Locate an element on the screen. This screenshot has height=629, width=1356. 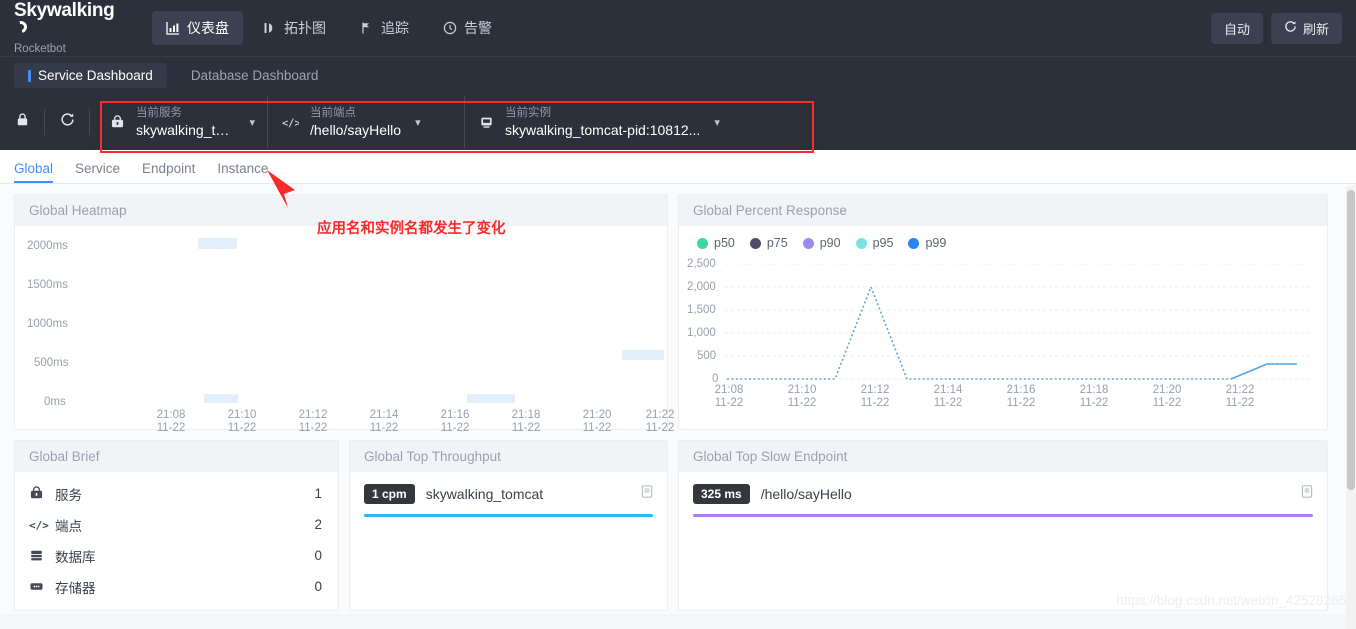
refresh-button: 刷新 is located at coordinates (1306, 28).